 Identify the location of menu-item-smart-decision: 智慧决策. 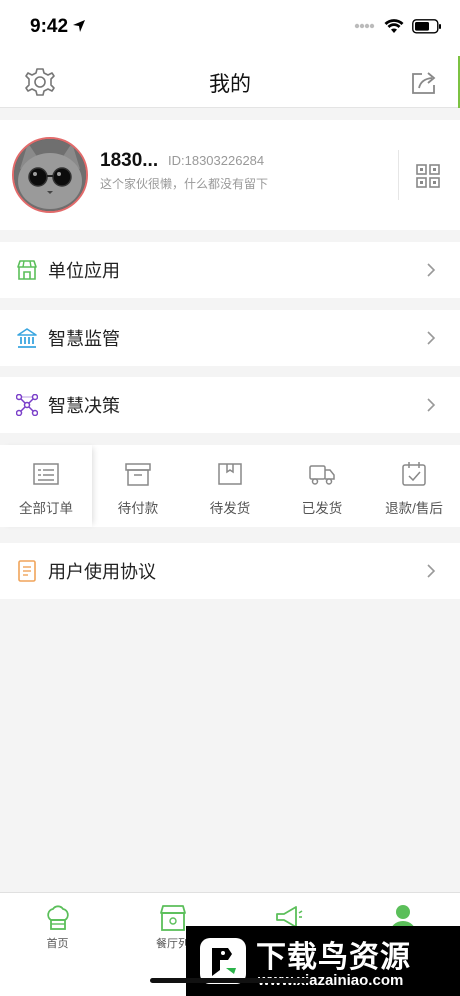
(230, 405).